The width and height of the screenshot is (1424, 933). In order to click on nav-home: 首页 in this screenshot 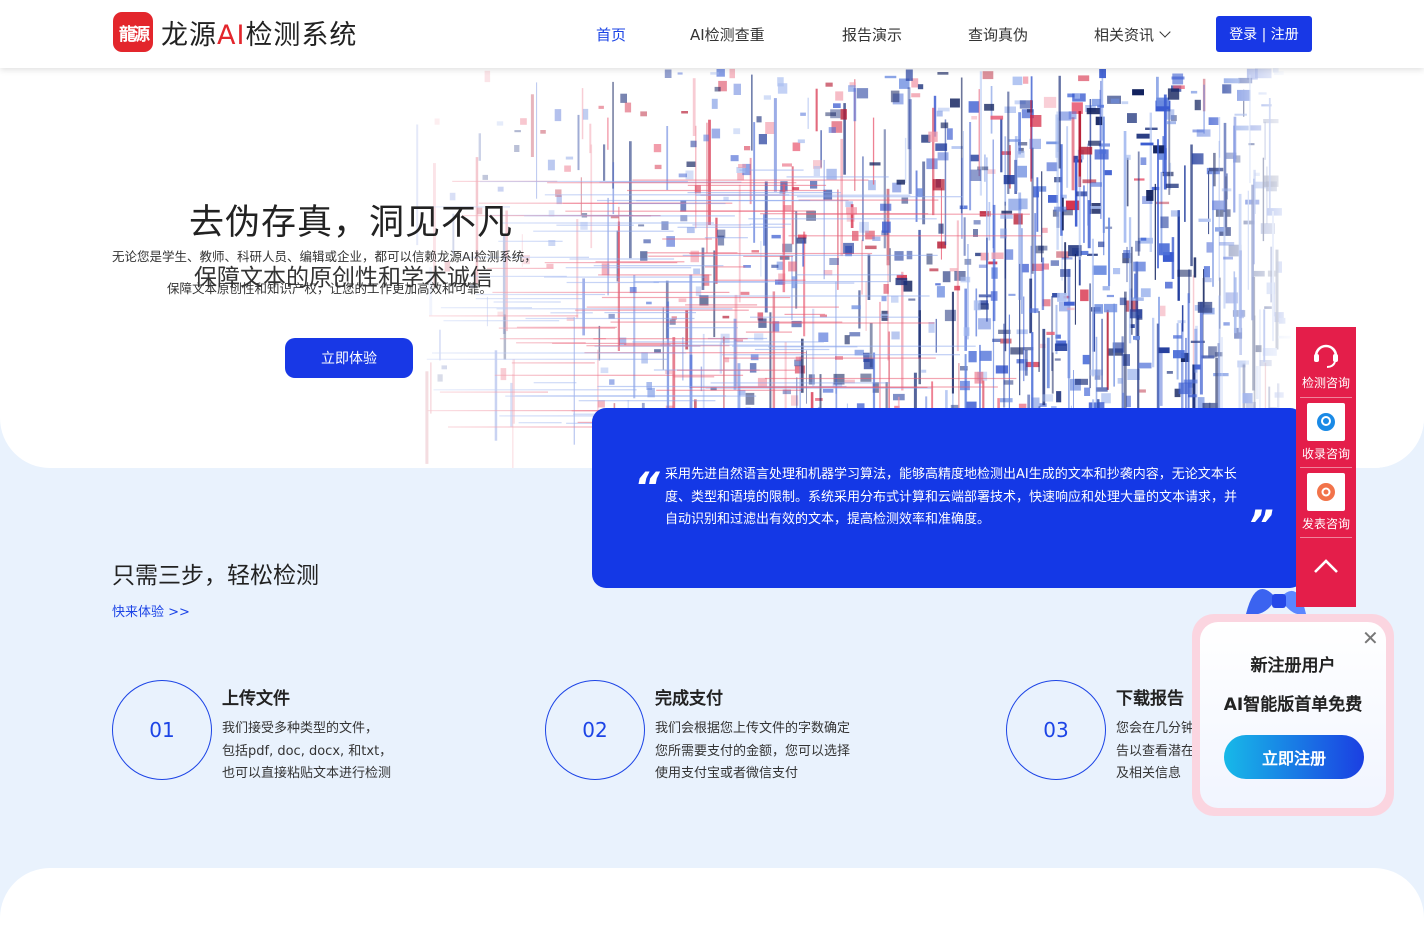, I will do `click(611, 34)`.